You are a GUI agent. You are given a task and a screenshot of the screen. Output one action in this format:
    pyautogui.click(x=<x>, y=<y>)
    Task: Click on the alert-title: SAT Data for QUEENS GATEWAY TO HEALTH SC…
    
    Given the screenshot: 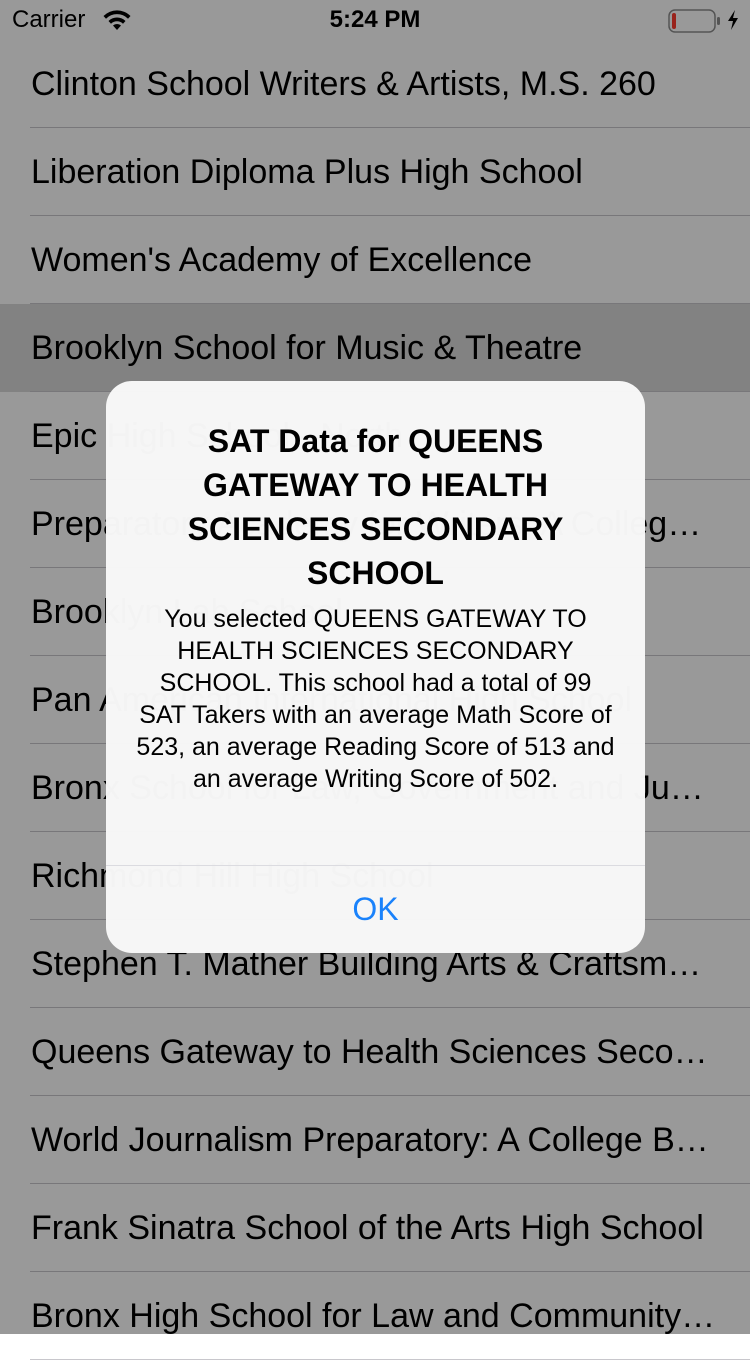 What is the action you would take?
    pyautogui.click(x=375, y=507)
    